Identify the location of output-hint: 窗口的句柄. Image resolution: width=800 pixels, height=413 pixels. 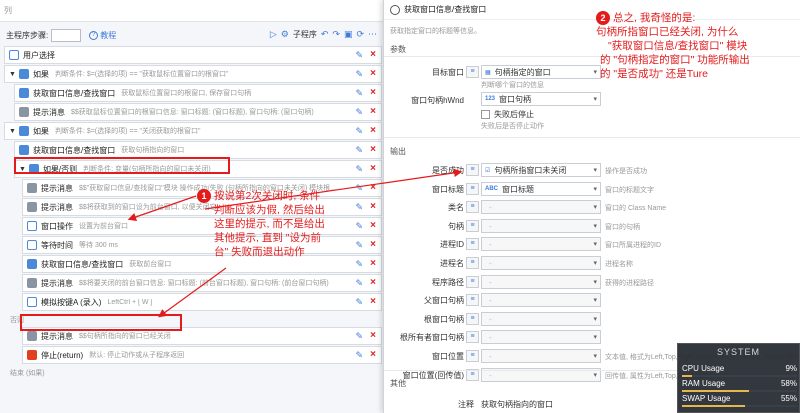
(622, 227).